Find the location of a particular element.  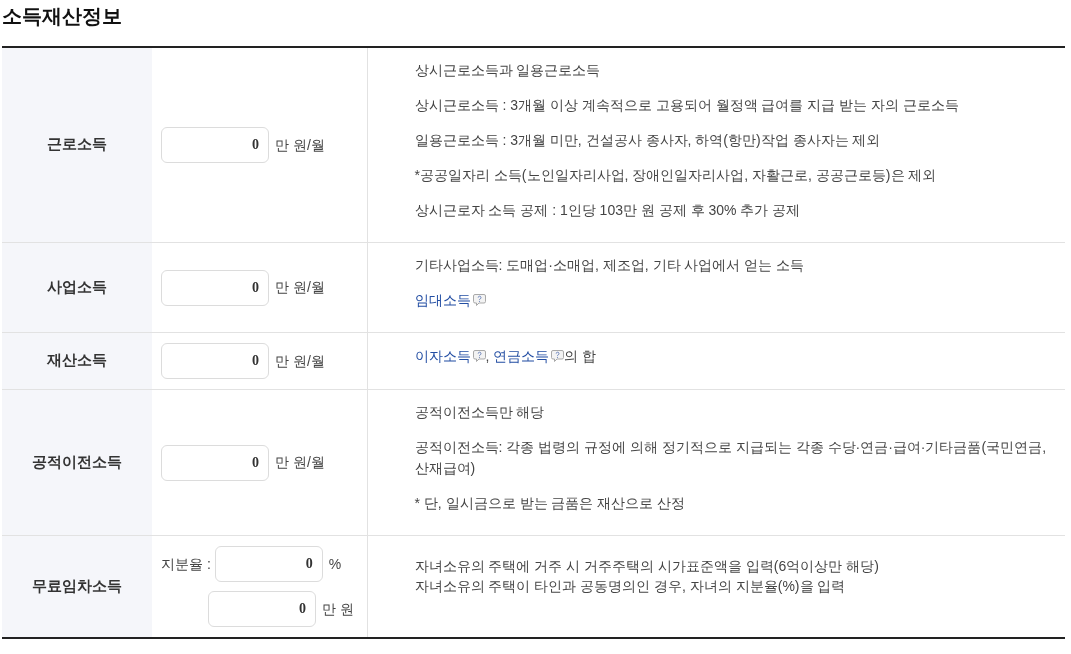

unit-label: % is located at coordinates (335, 564).